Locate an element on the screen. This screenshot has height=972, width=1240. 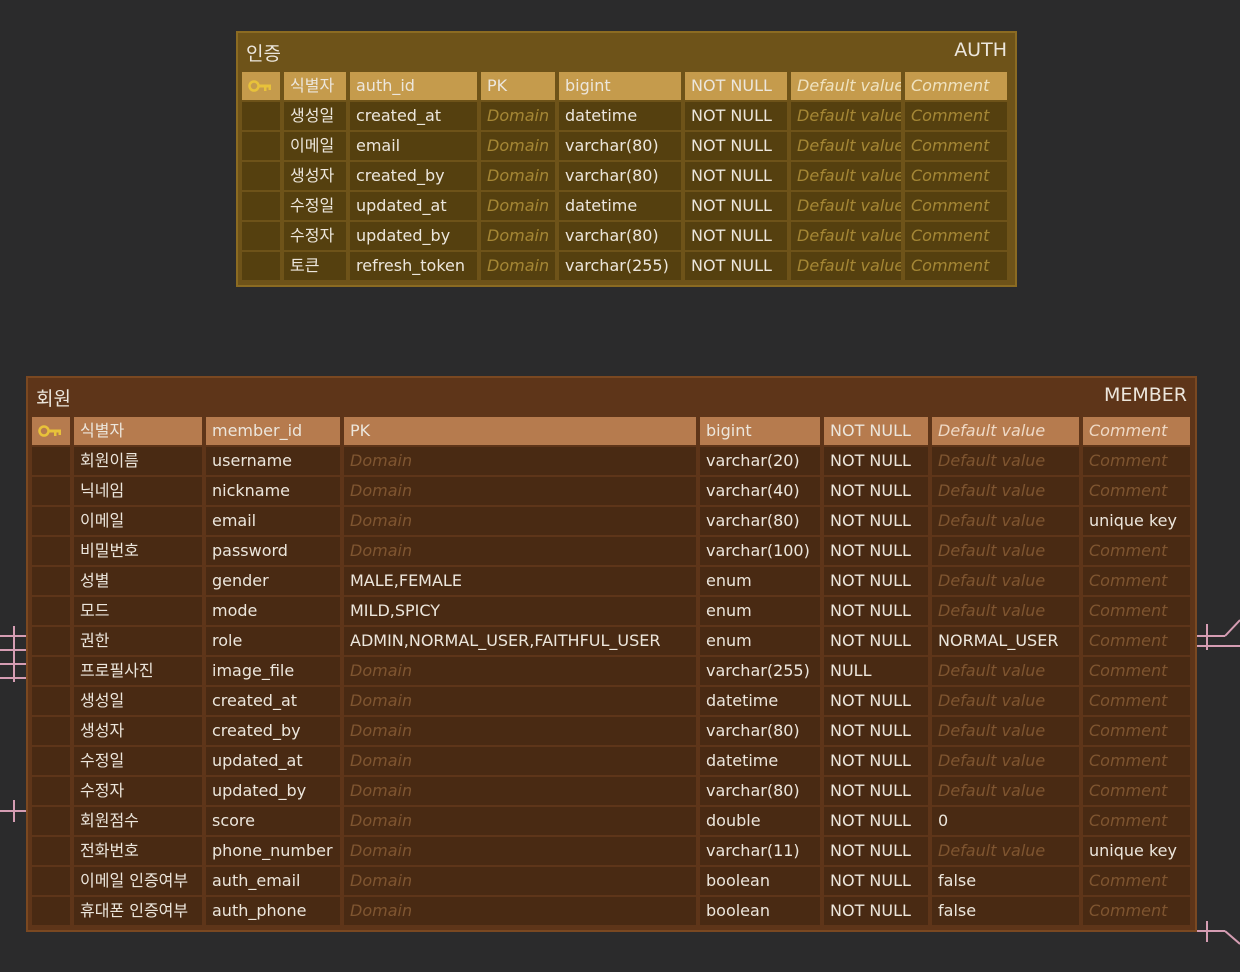
cell-physical-name: score is located at coordinates (273, 821).